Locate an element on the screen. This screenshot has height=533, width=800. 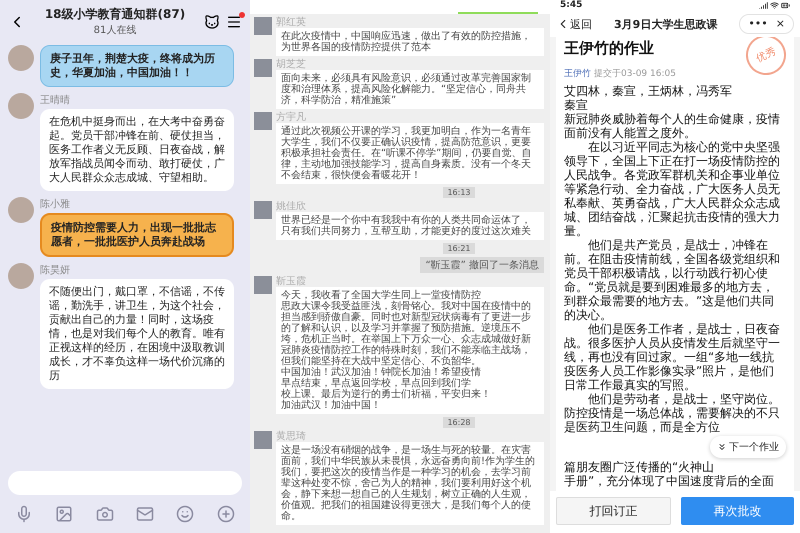
more-button: ••• is located at coordinates (758, 24).